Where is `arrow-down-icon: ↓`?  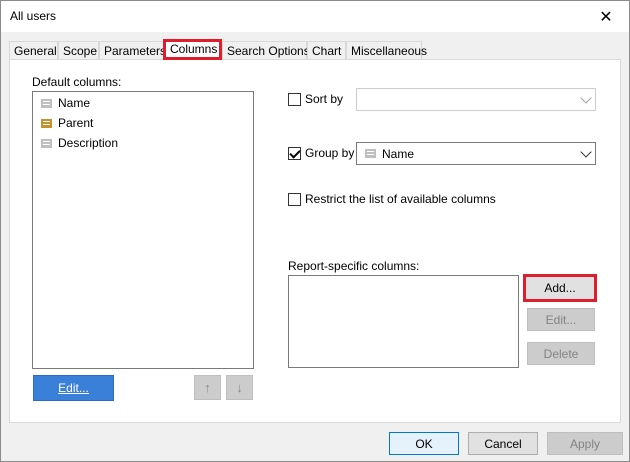
arrow-down-icon: ↓ is located at coordinates (239, 387).